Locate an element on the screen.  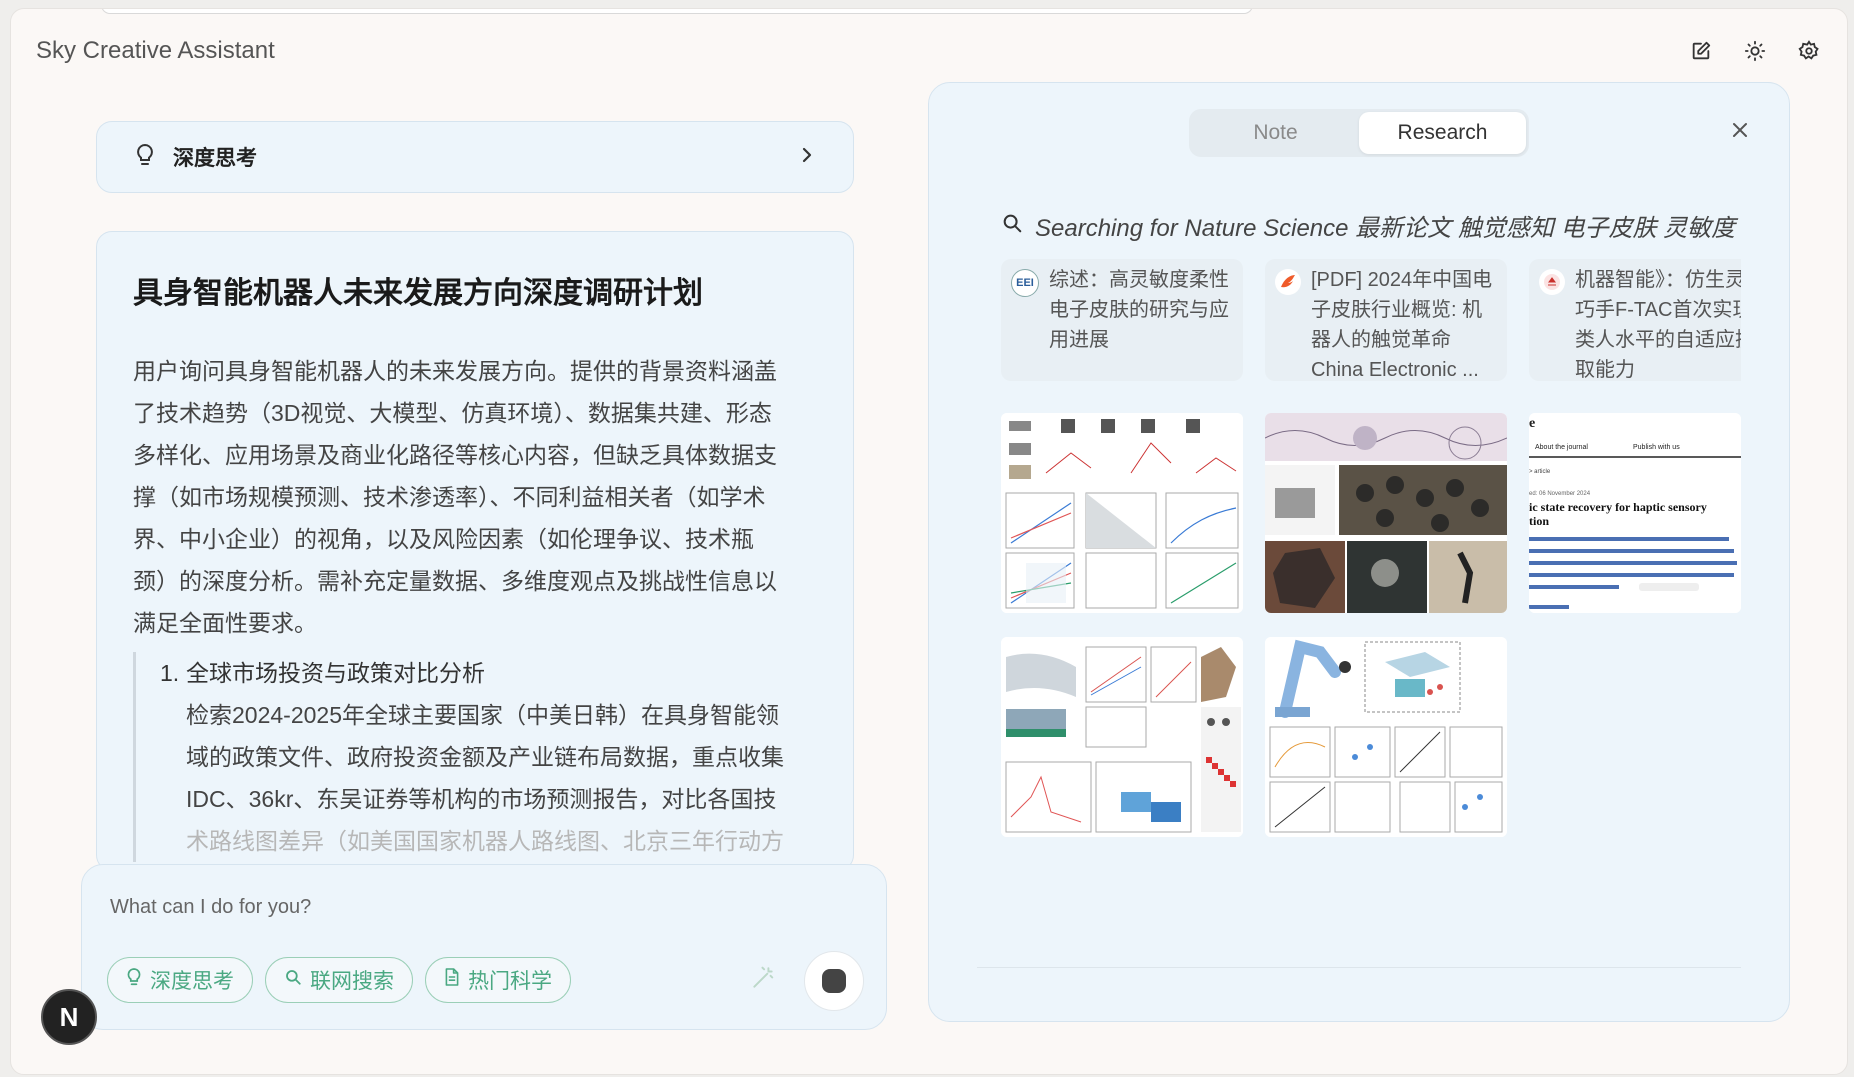
journal-date: ed: 06 November 2024 is located at coordinates (1560, 494).